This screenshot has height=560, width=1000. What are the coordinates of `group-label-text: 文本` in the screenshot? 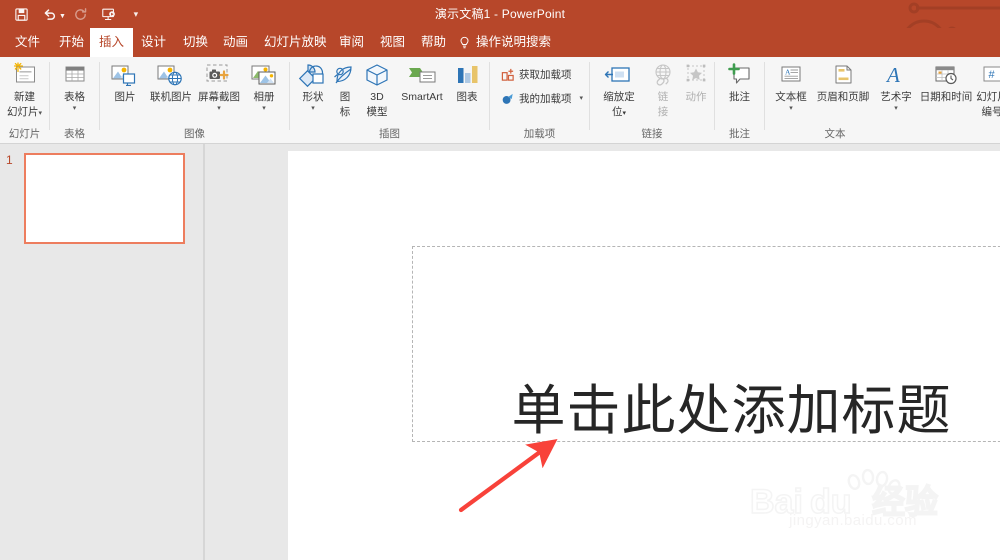 It's located at (835, 134).